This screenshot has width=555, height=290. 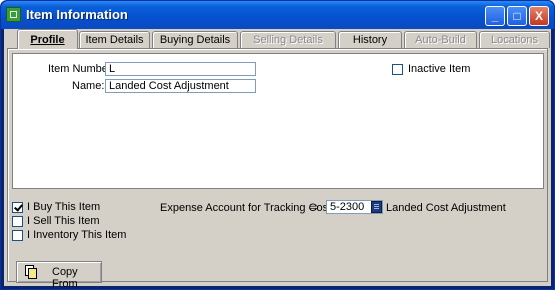 I want to click on inactive-item-label: Inactive Item, so click(x=439, y=69).